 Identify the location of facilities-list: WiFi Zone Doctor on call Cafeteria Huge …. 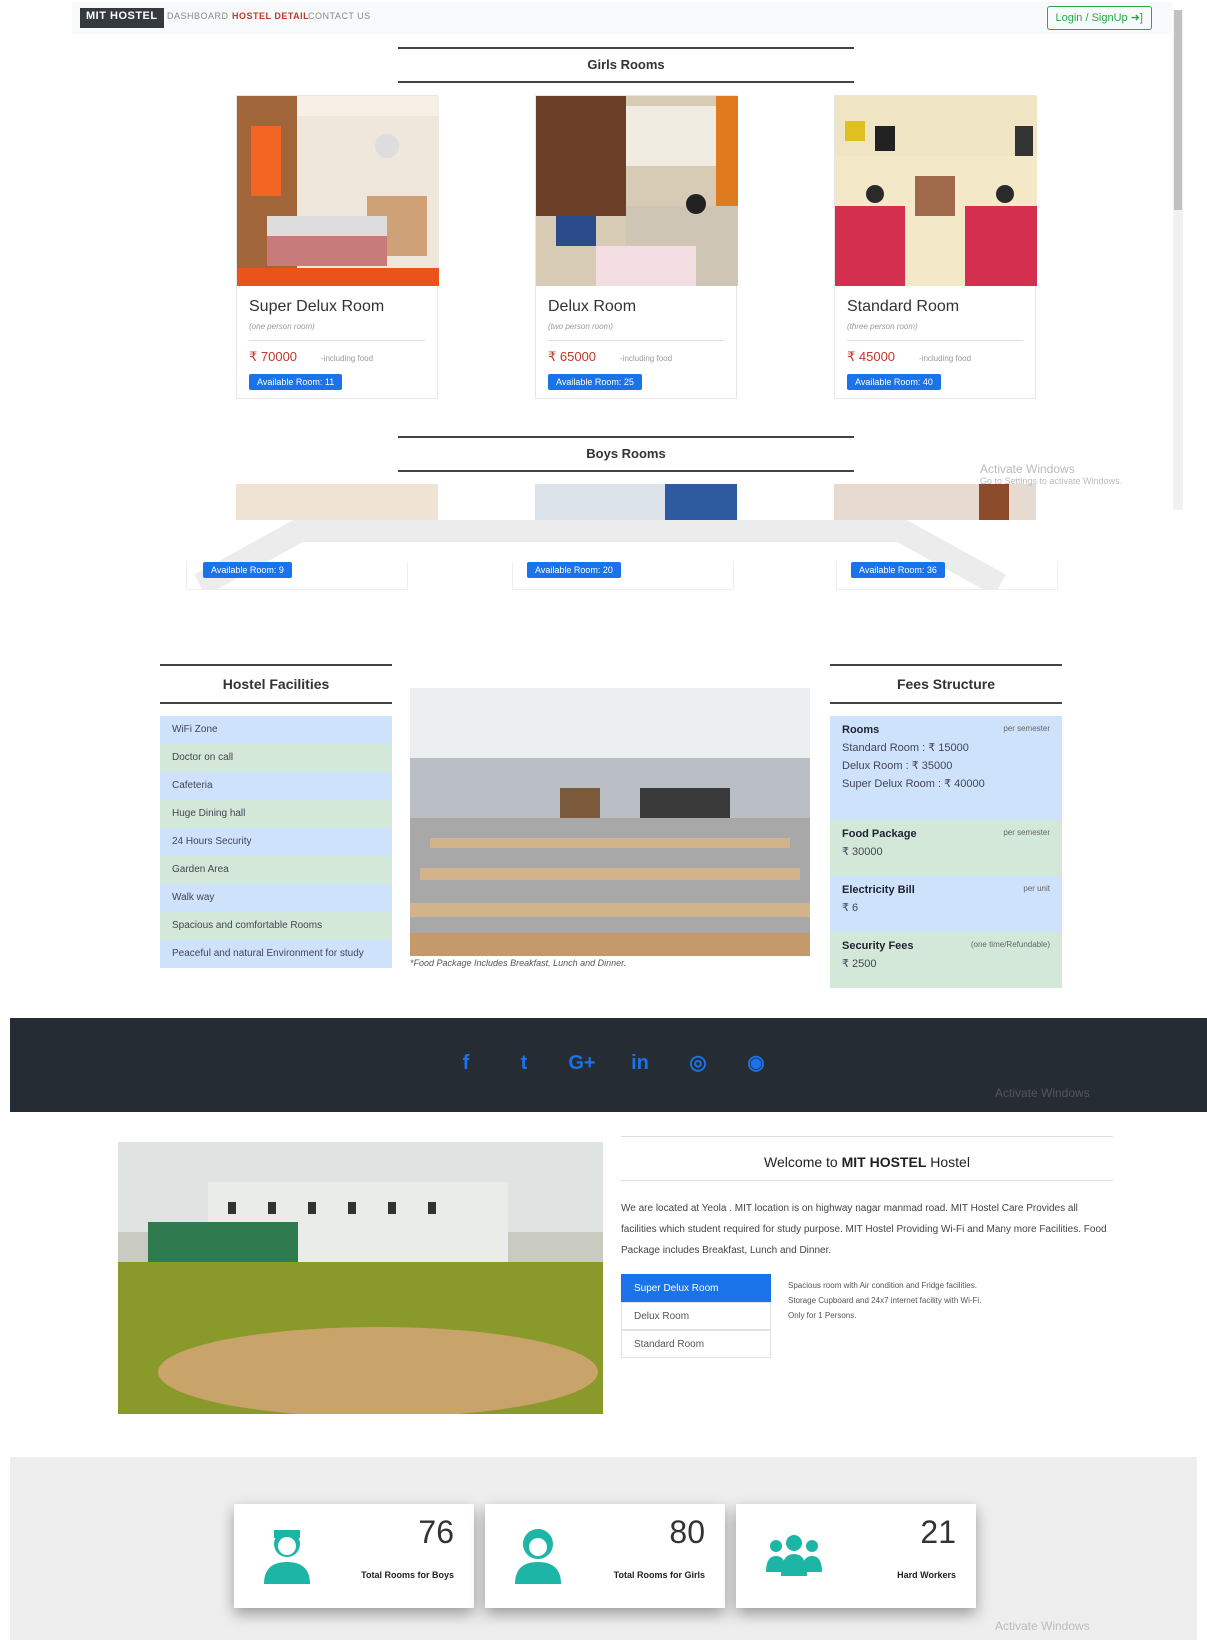
(276, 842).